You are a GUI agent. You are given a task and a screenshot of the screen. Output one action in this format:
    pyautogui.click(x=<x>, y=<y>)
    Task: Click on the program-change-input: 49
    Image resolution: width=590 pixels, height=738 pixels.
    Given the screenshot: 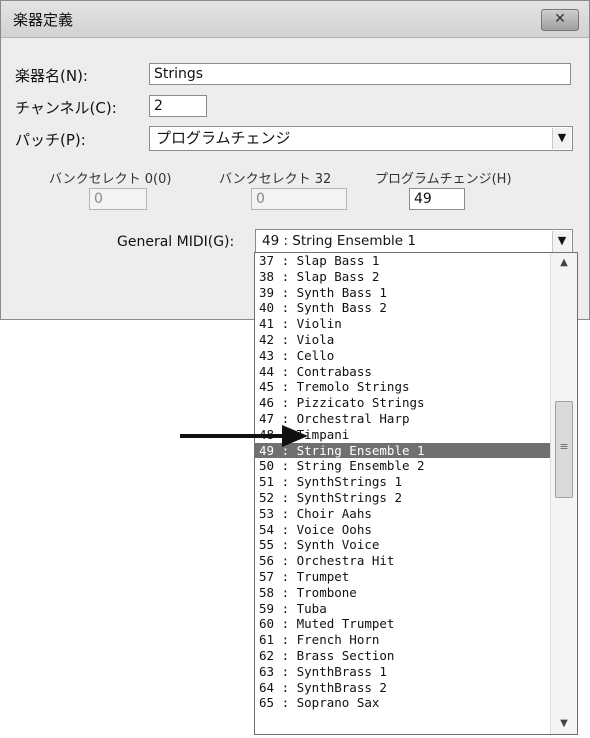 What is the action you would take?
    pyautogui.click(x=437, y=199)
    